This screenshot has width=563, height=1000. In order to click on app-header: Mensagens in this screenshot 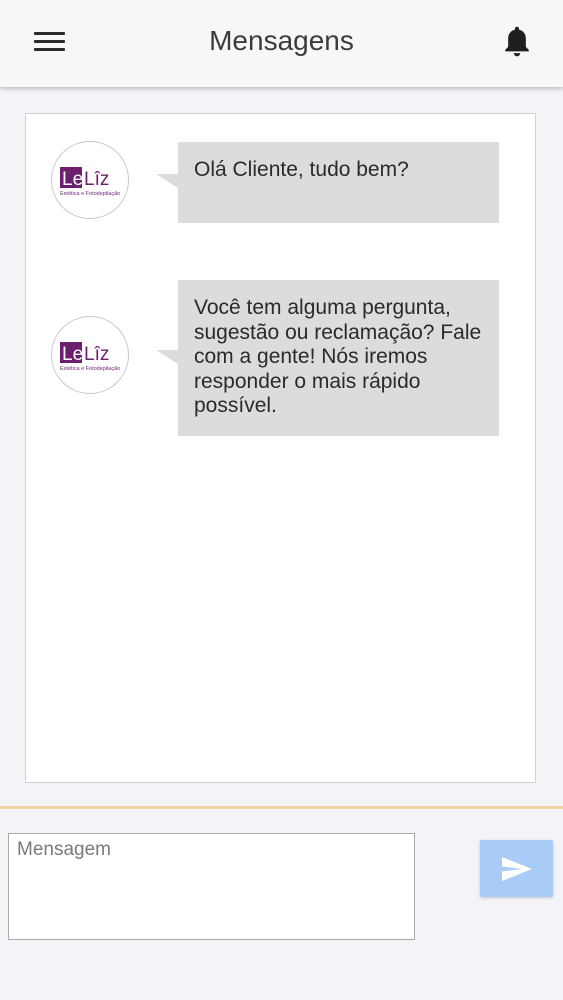, I will do `click(281, 43)`.